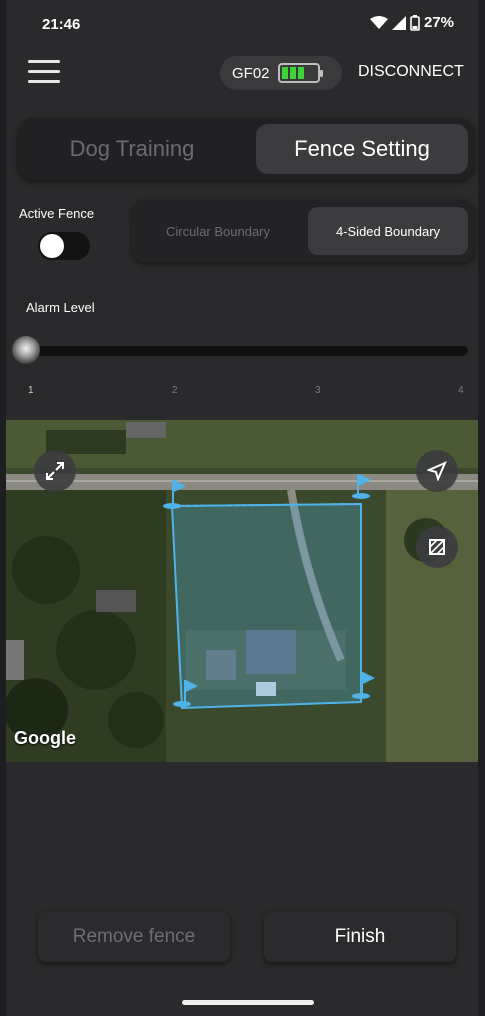 This screenshot has width=485, height=1016. I want to click on remove-fence-button: Remove fence, so click(134, 937).